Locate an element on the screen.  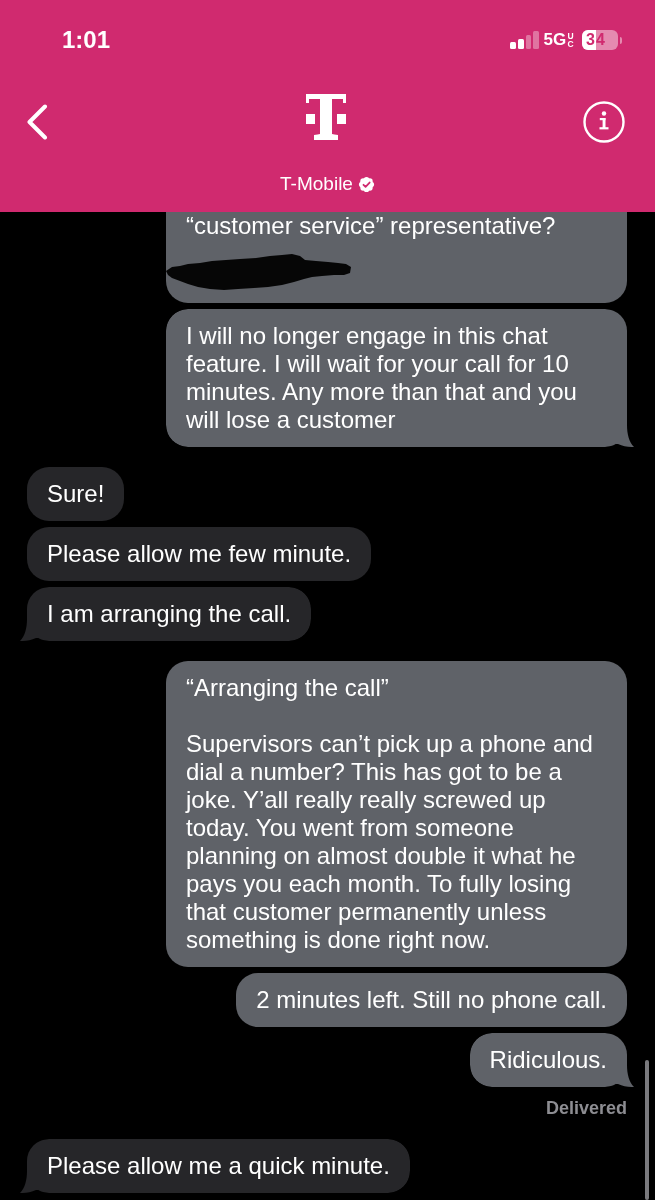
message-text: 2 minutes left. Still no phone call. is located at coordinates (431, 1000).